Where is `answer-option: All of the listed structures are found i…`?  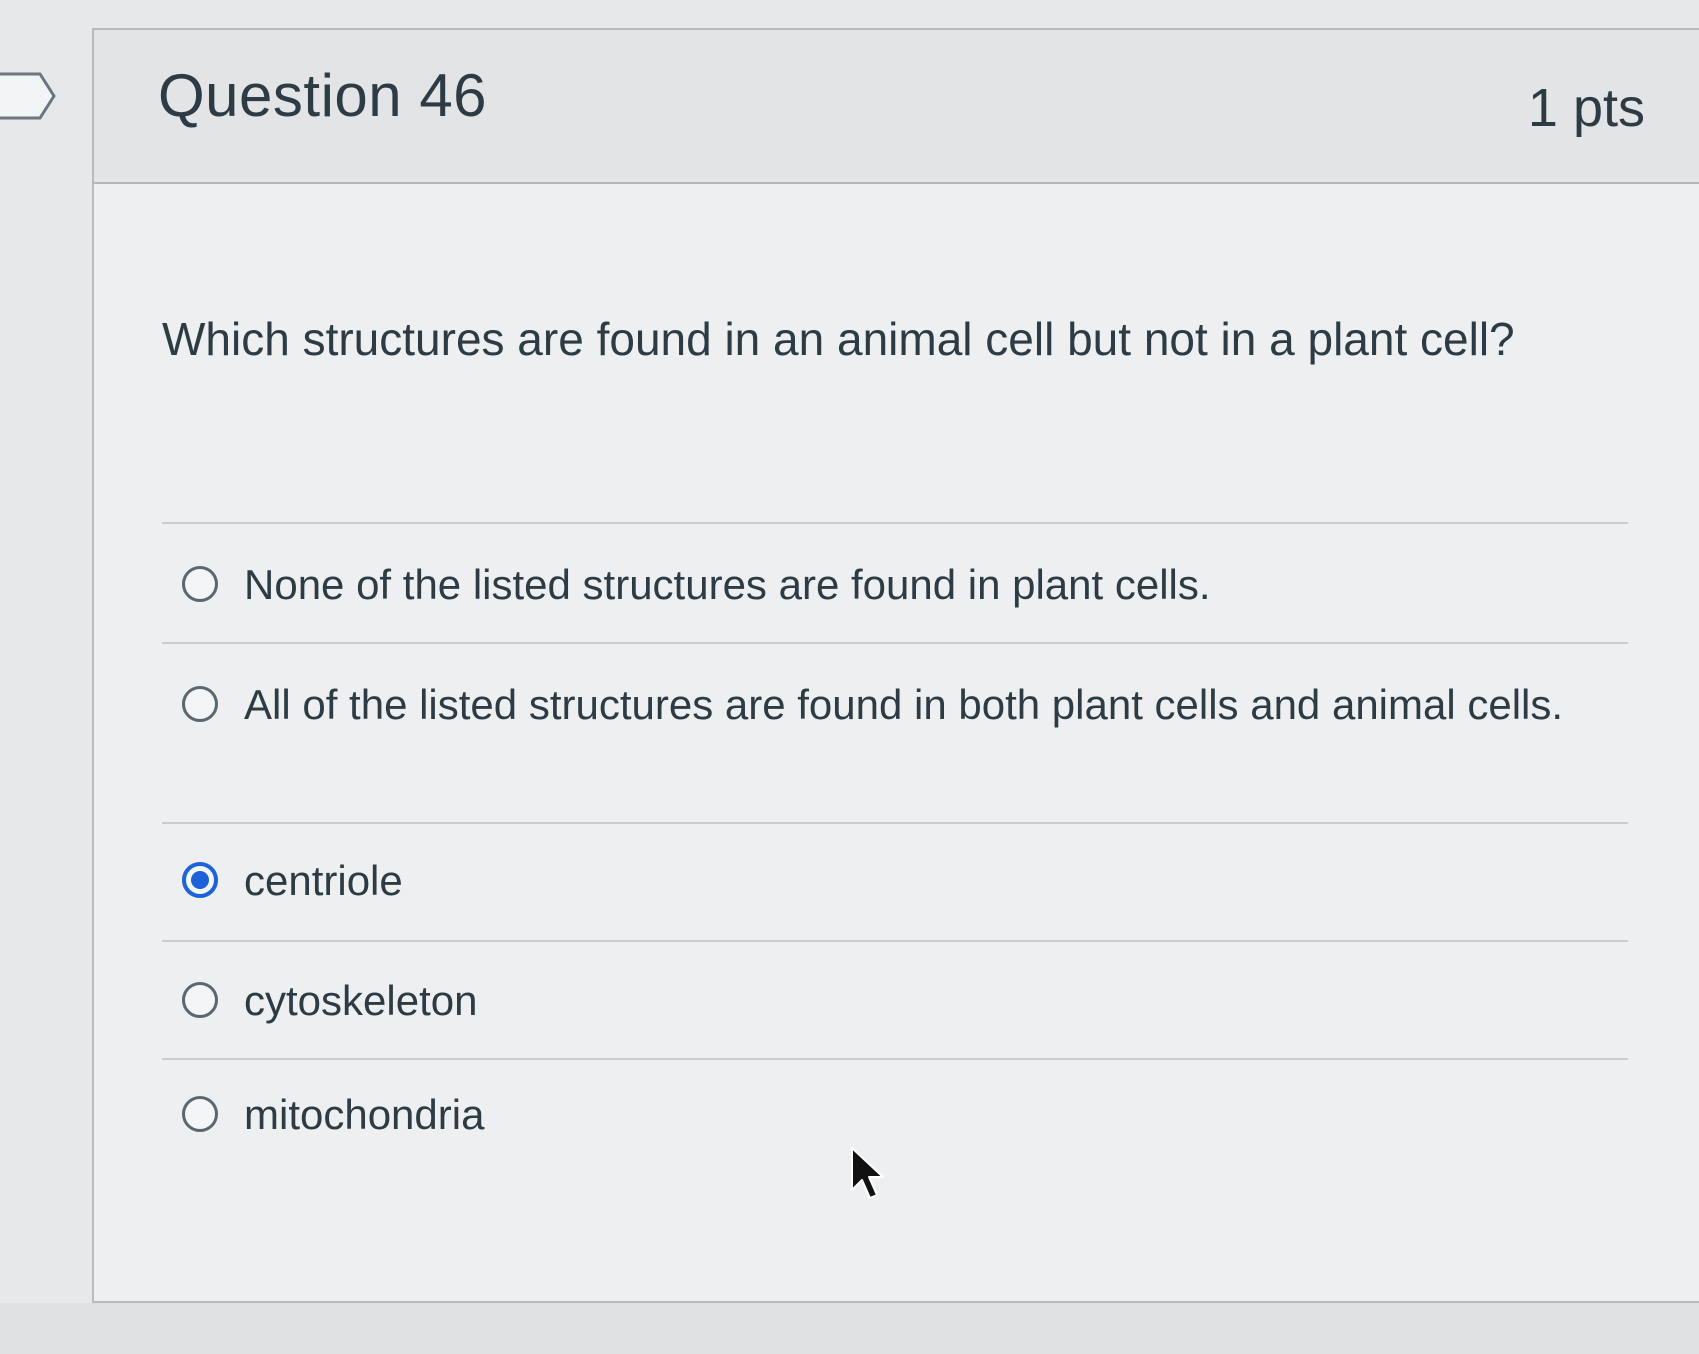
answer-option: All of the listed structures are found i… is located at coordinates (895, 732).